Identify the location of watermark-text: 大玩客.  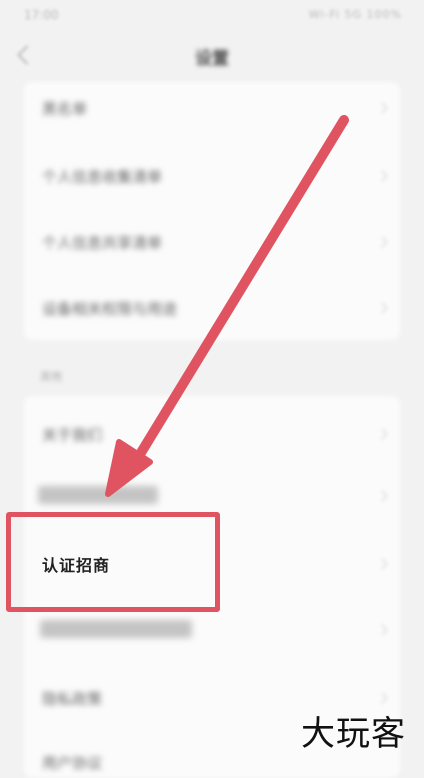
(353, 734).